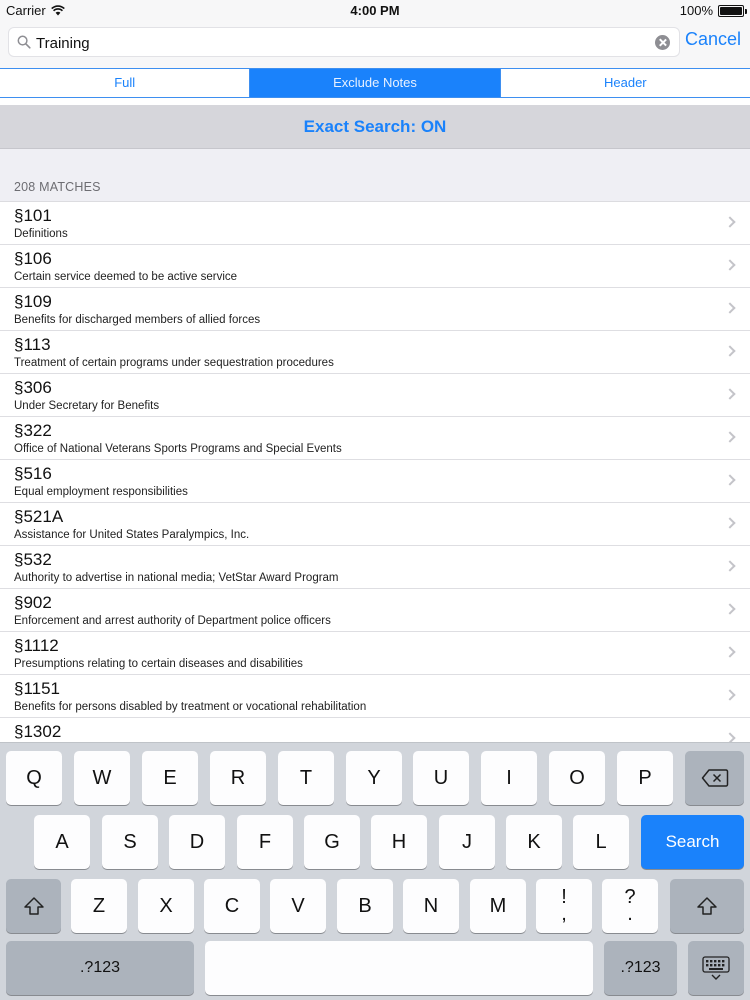  I want to click on segment-exclude-notes: Exclude Notes, so click(375, 83).